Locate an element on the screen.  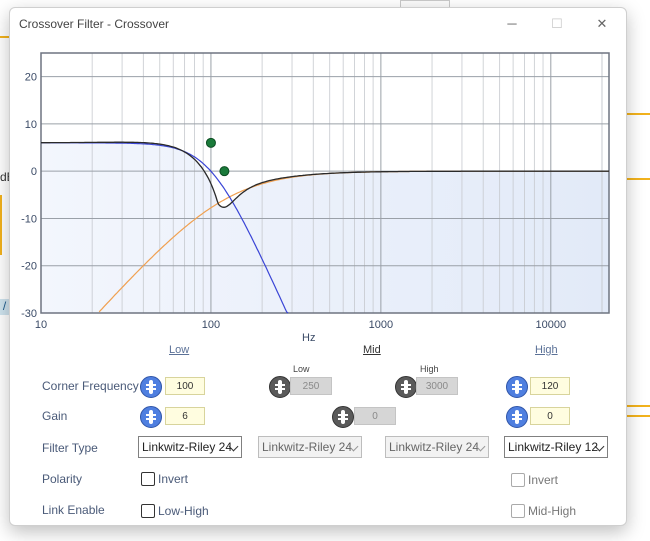
x-tick-label: 10 is located at coordinates (41, 325).